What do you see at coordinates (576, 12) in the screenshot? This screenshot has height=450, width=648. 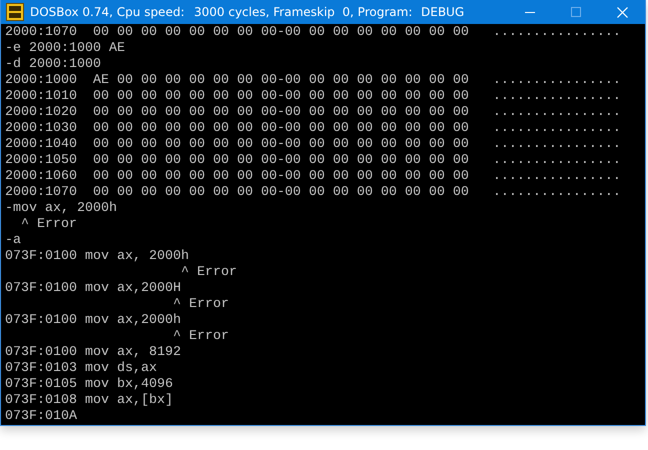 I see `maximize-icon` at bounding box center [576, 12].